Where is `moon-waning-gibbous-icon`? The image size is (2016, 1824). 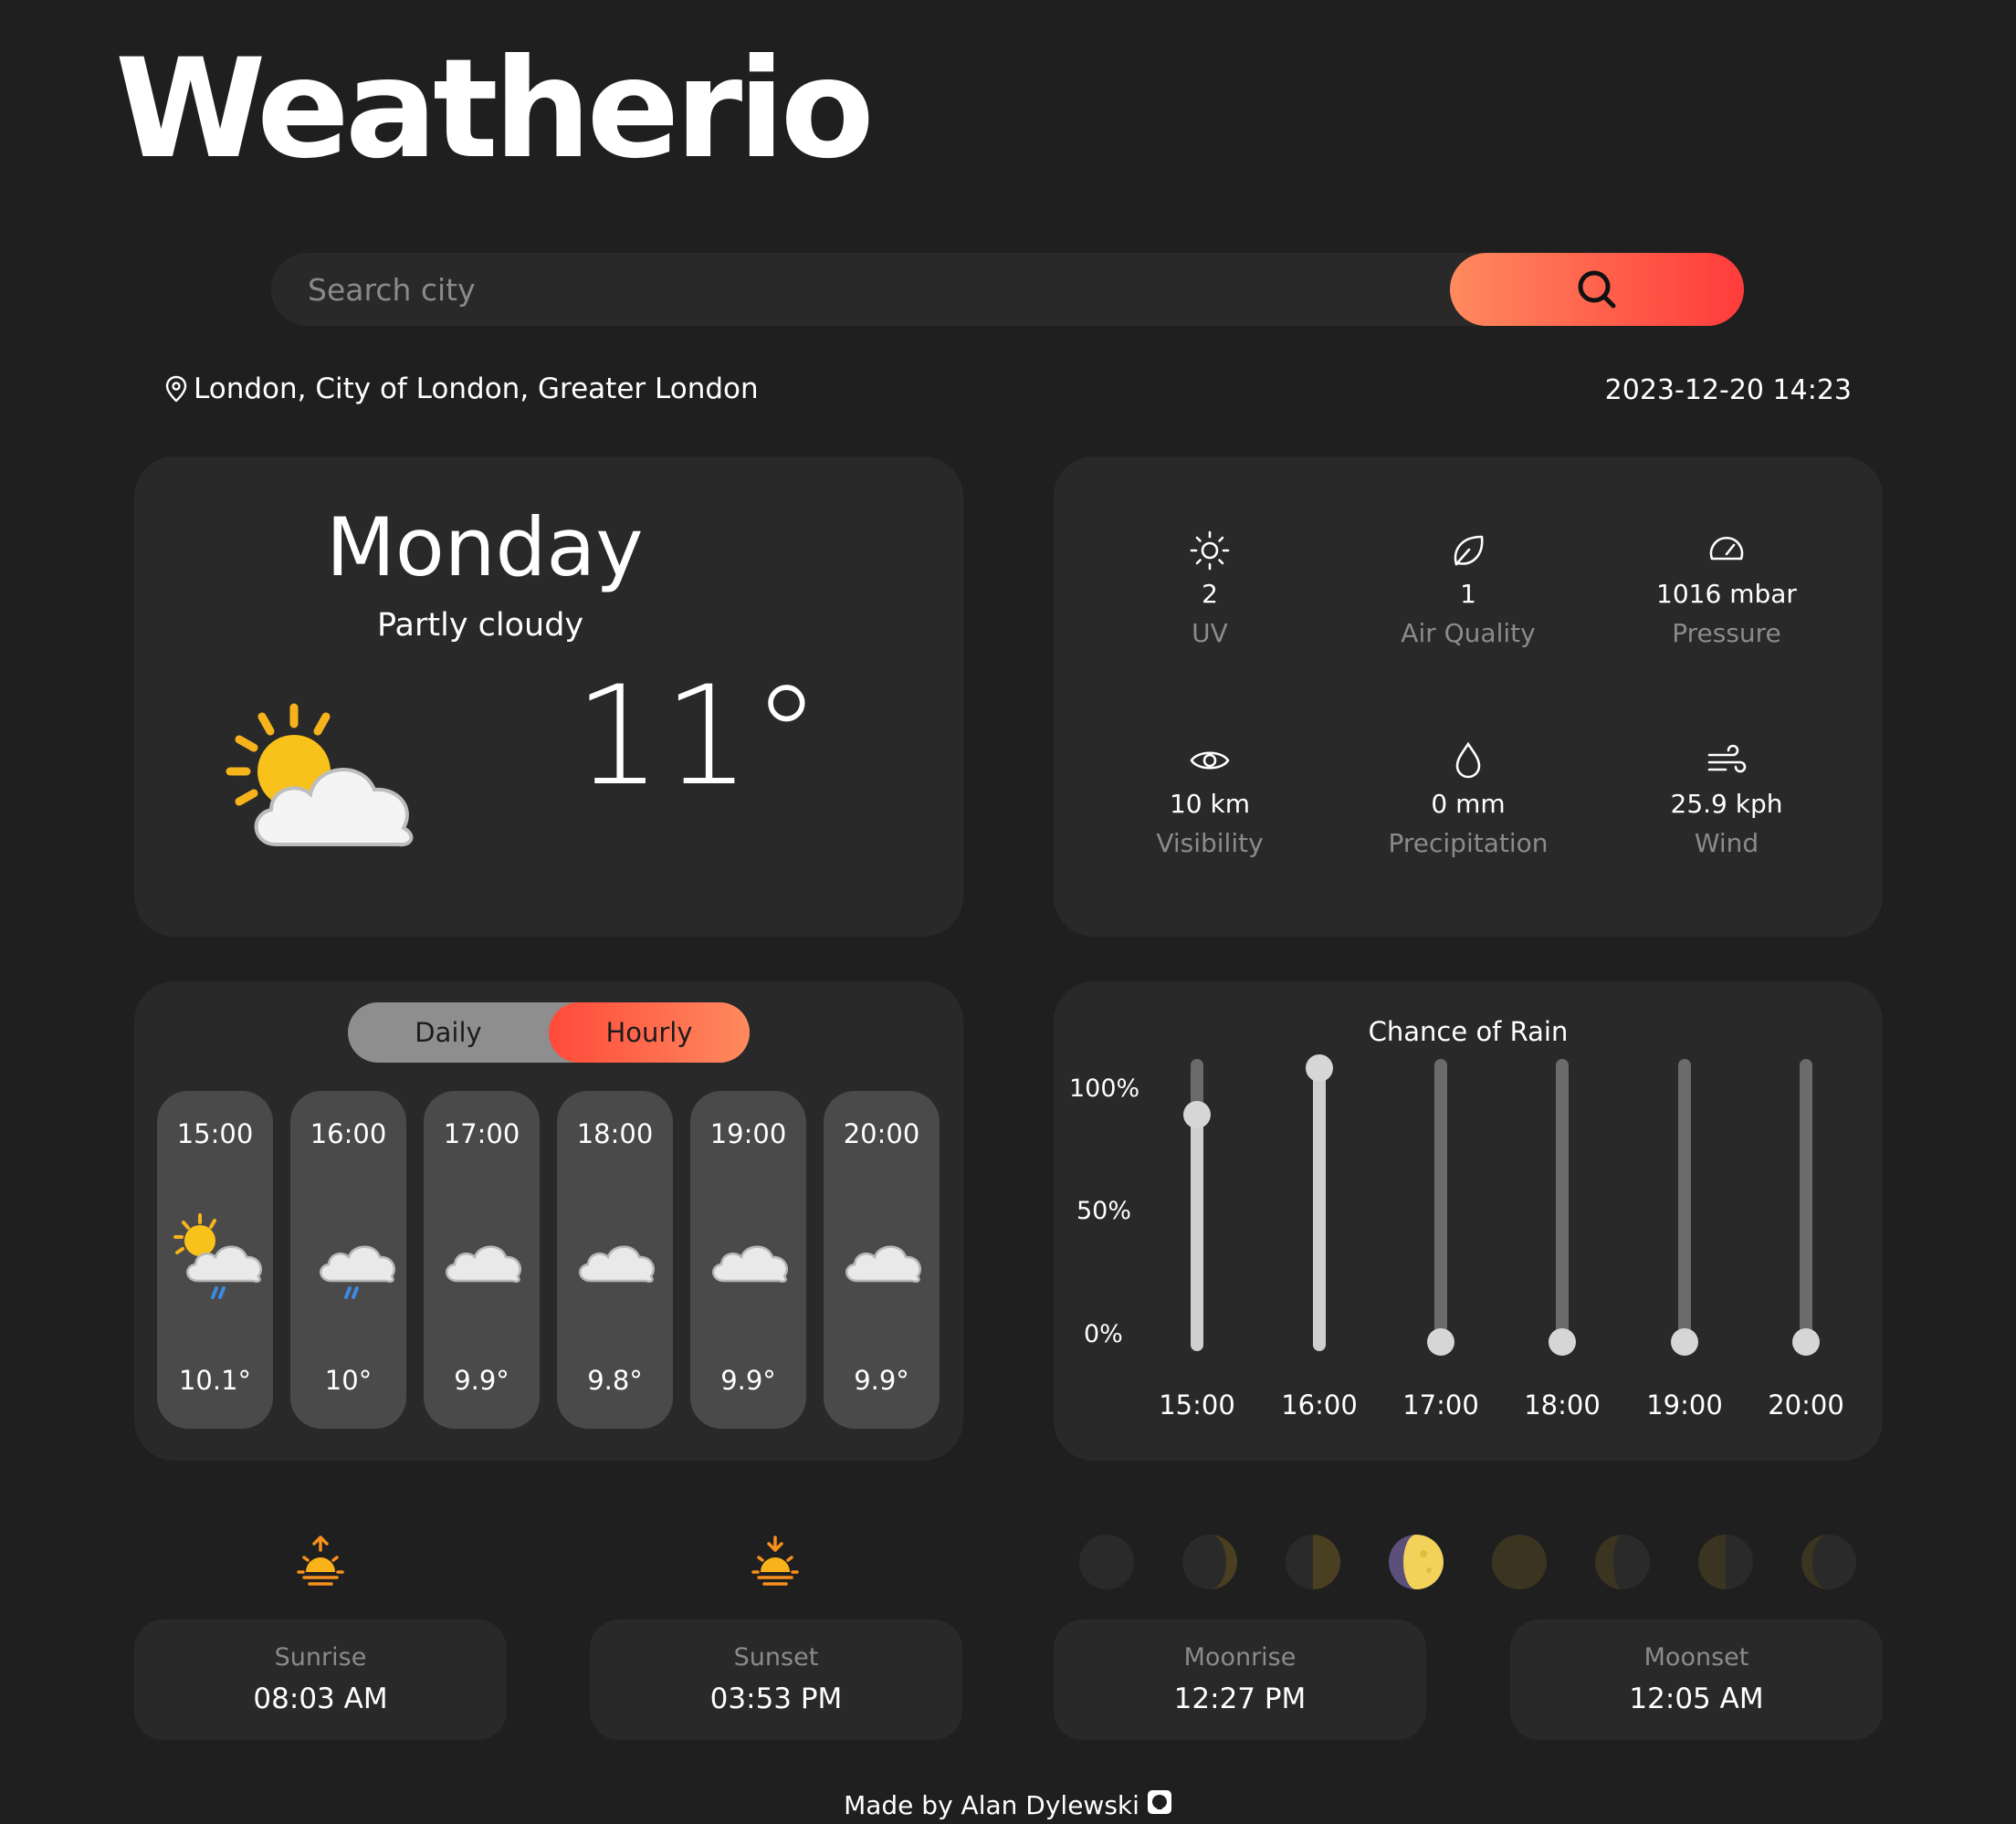 moon-waning-gibbous-icon is located at coordinates (1519, 1562).